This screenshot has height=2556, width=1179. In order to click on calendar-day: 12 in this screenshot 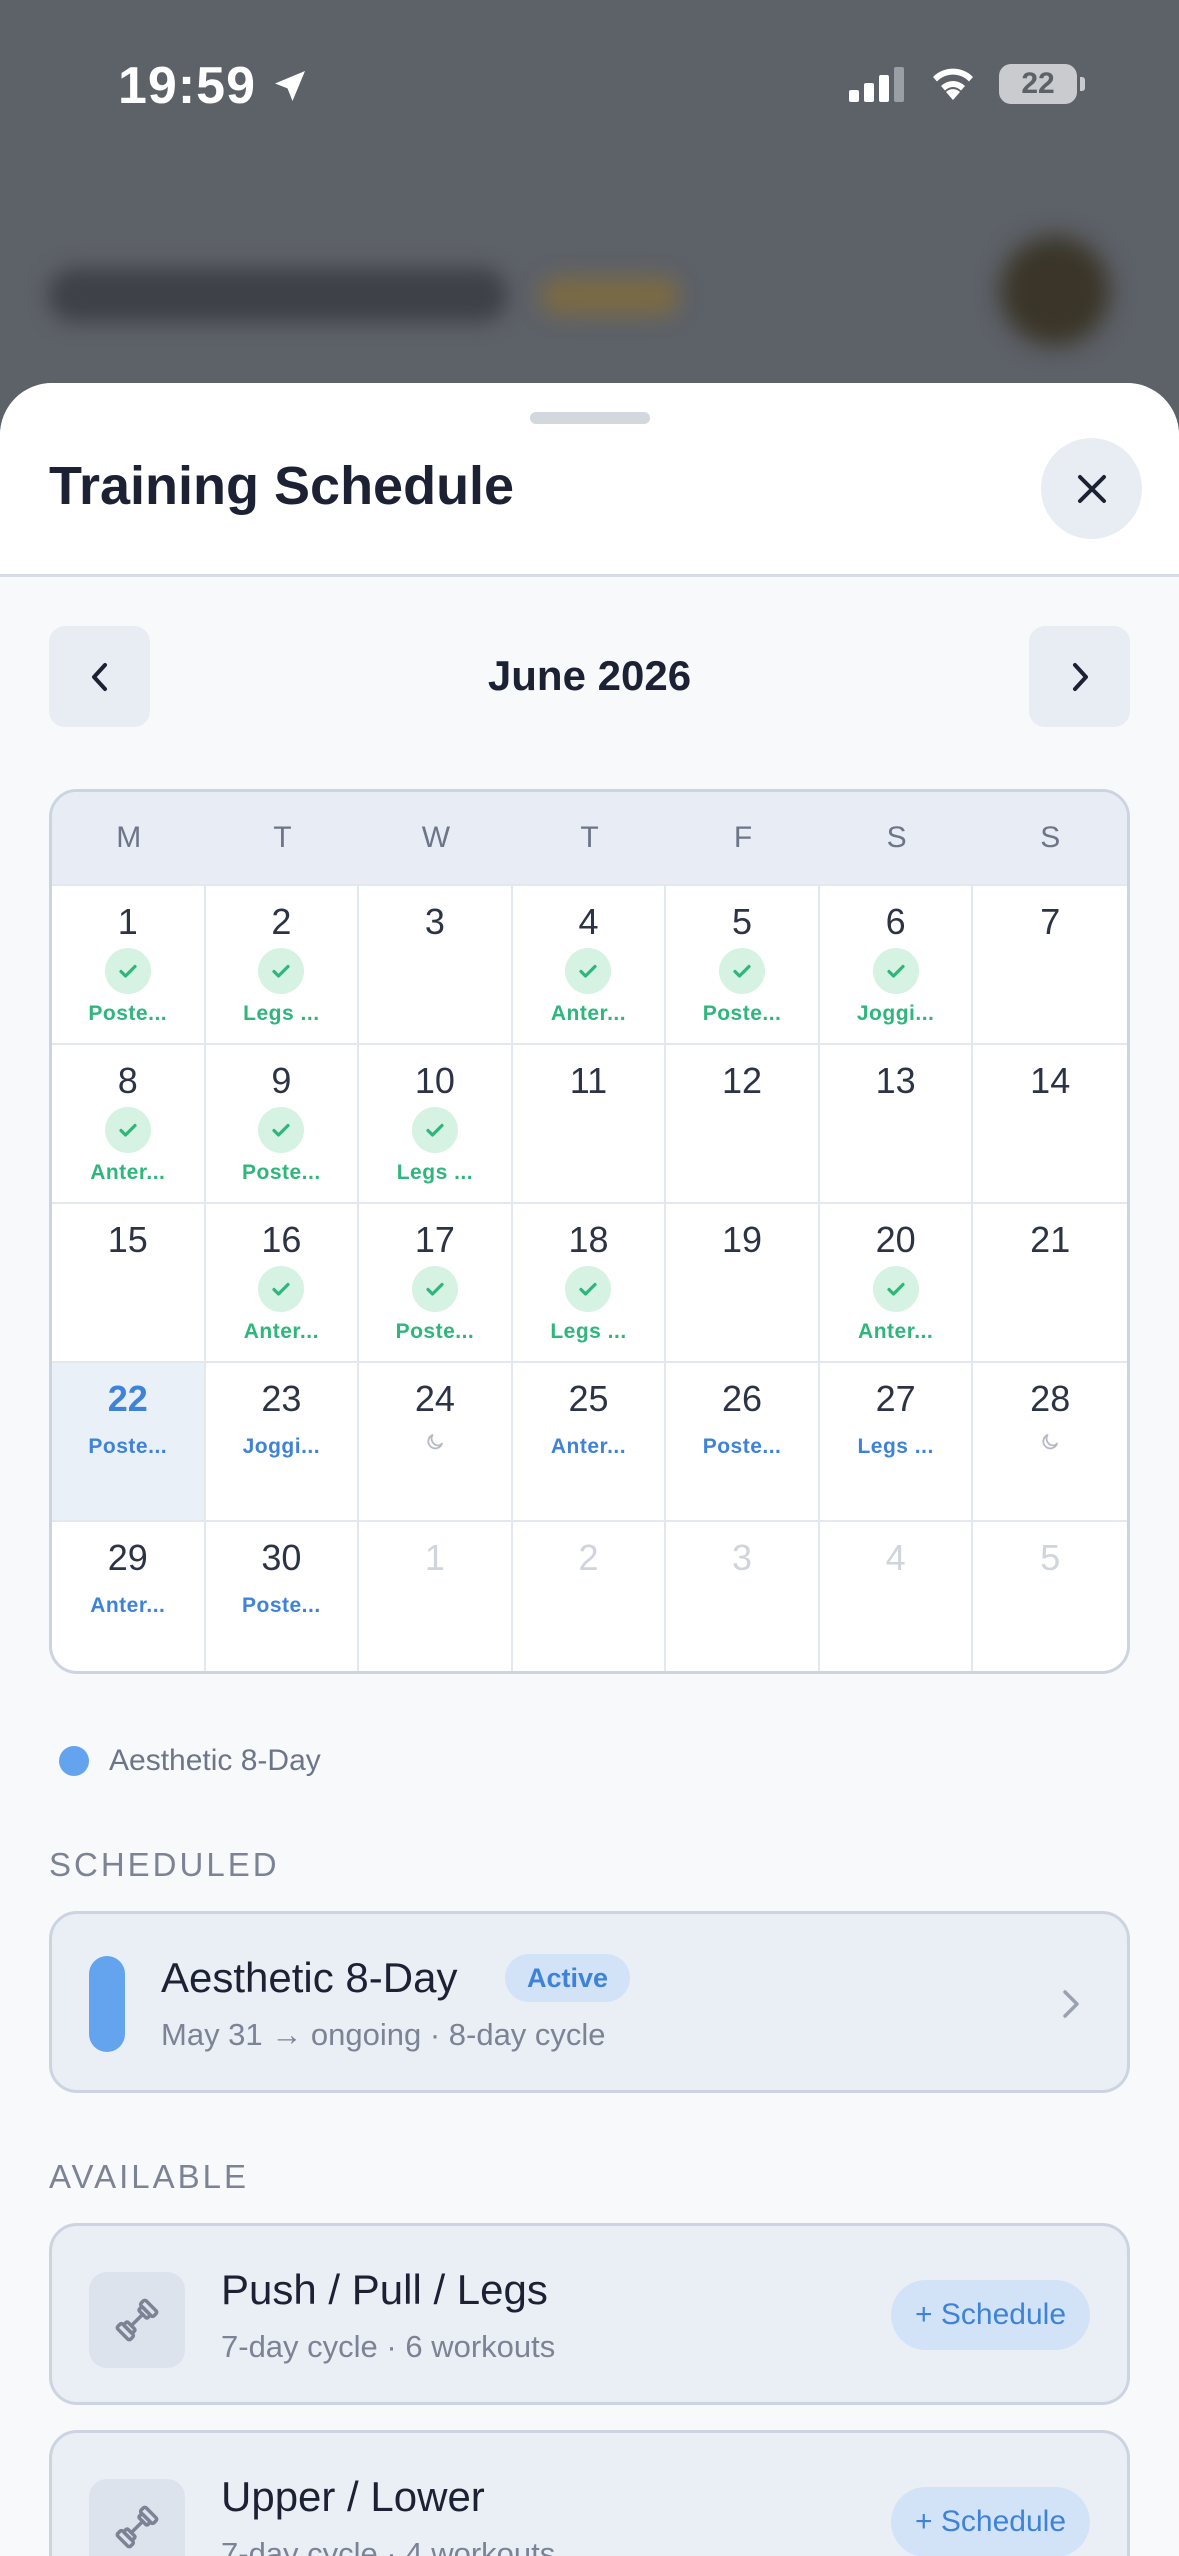, I will do `click(743, 1122)`.